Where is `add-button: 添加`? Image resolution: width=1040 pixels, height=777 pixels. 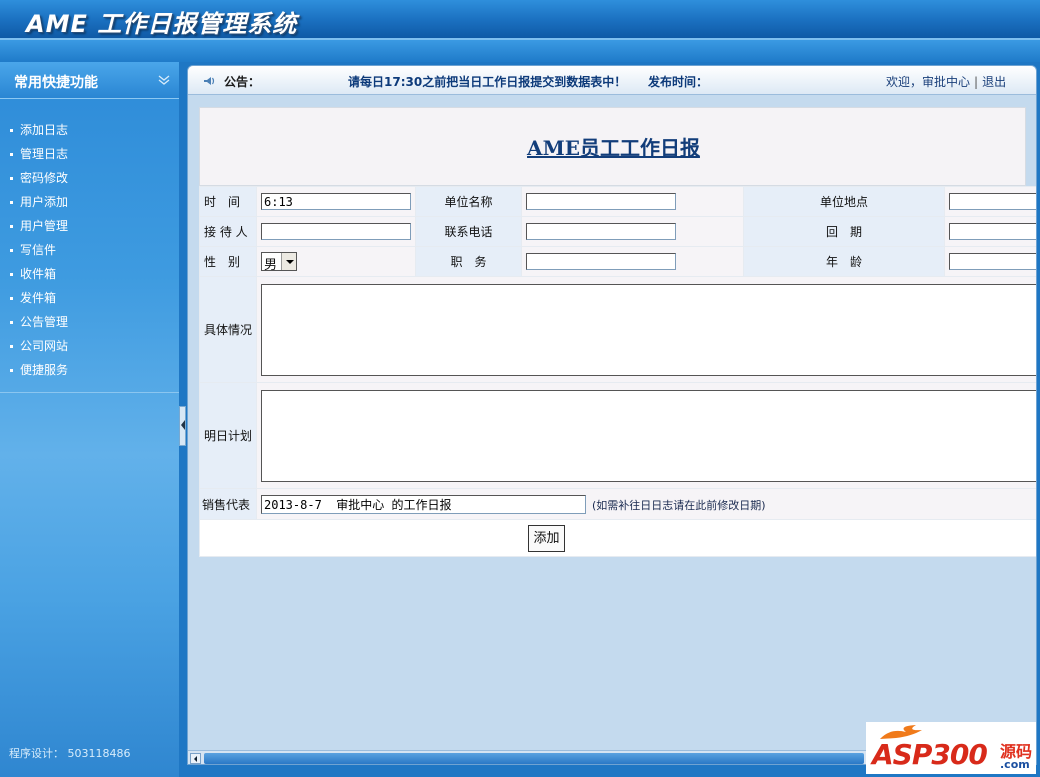 add-button: 添加 is located at coordinates (546, 538).